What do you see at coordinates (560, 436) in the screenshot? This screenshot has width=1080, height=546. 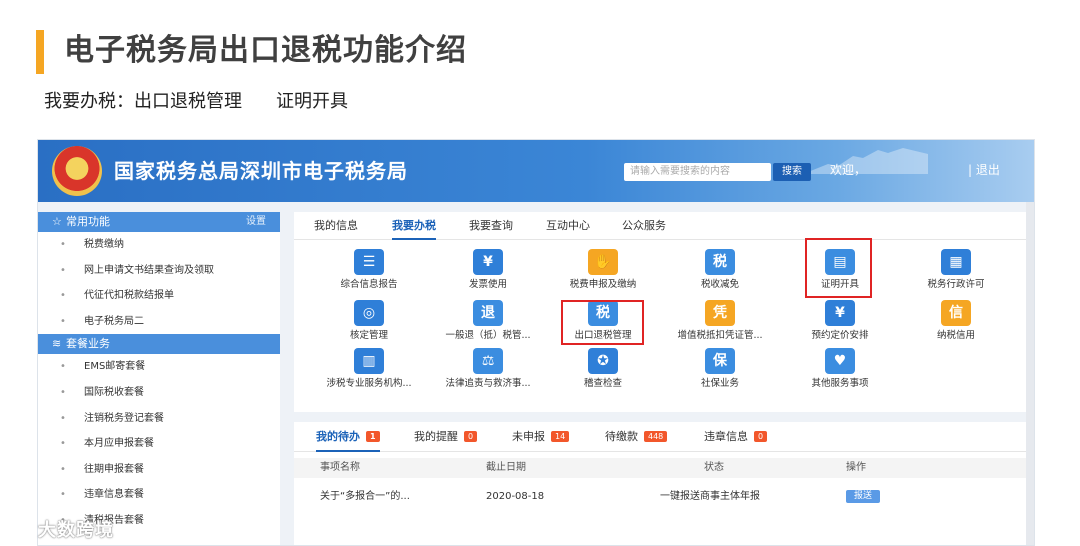 I see `count-badge: 14` at bounding box center [560, 436].